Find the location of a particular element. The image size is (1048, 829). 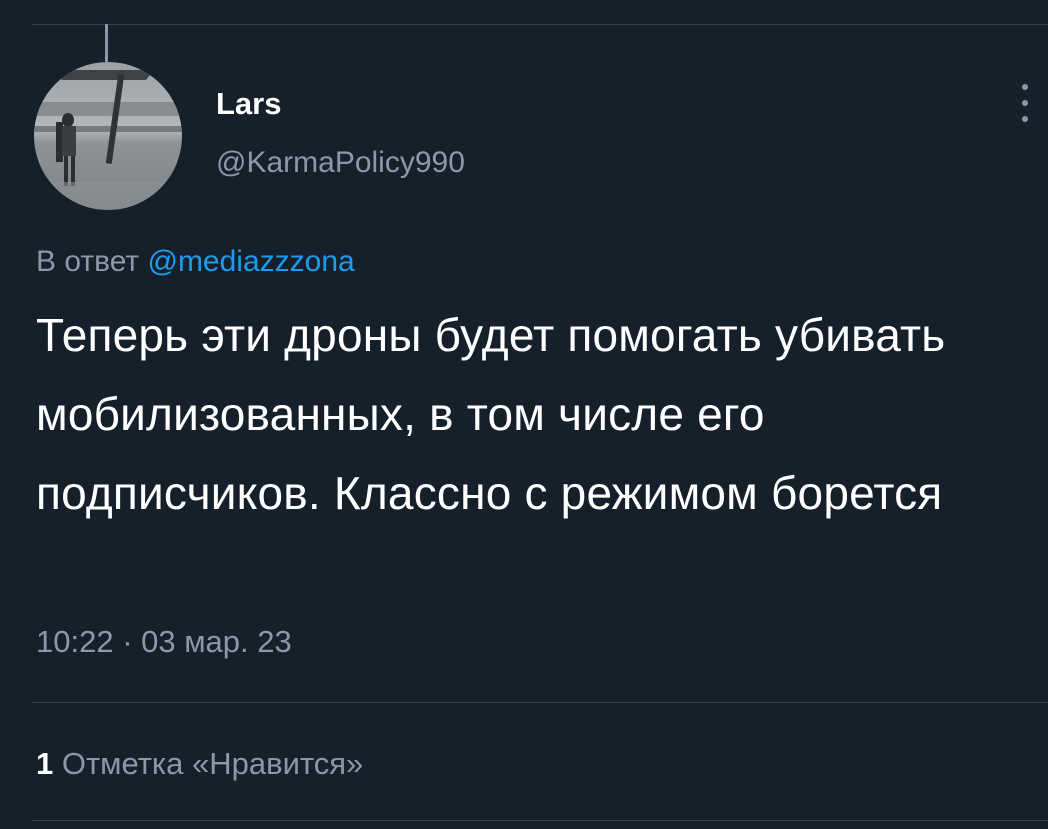

top-divider is located at coordinates (540, 24).